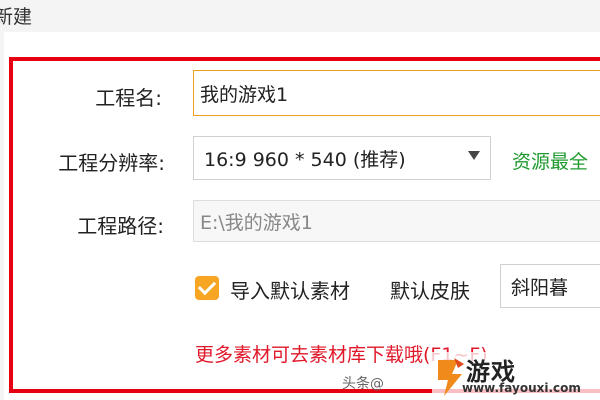 The width and height of the screenshot is (600, 400). Describe the element at coordinates (256, 222) in the screenshot. I see `project-path-value: E:\我的游戏1` at that location.